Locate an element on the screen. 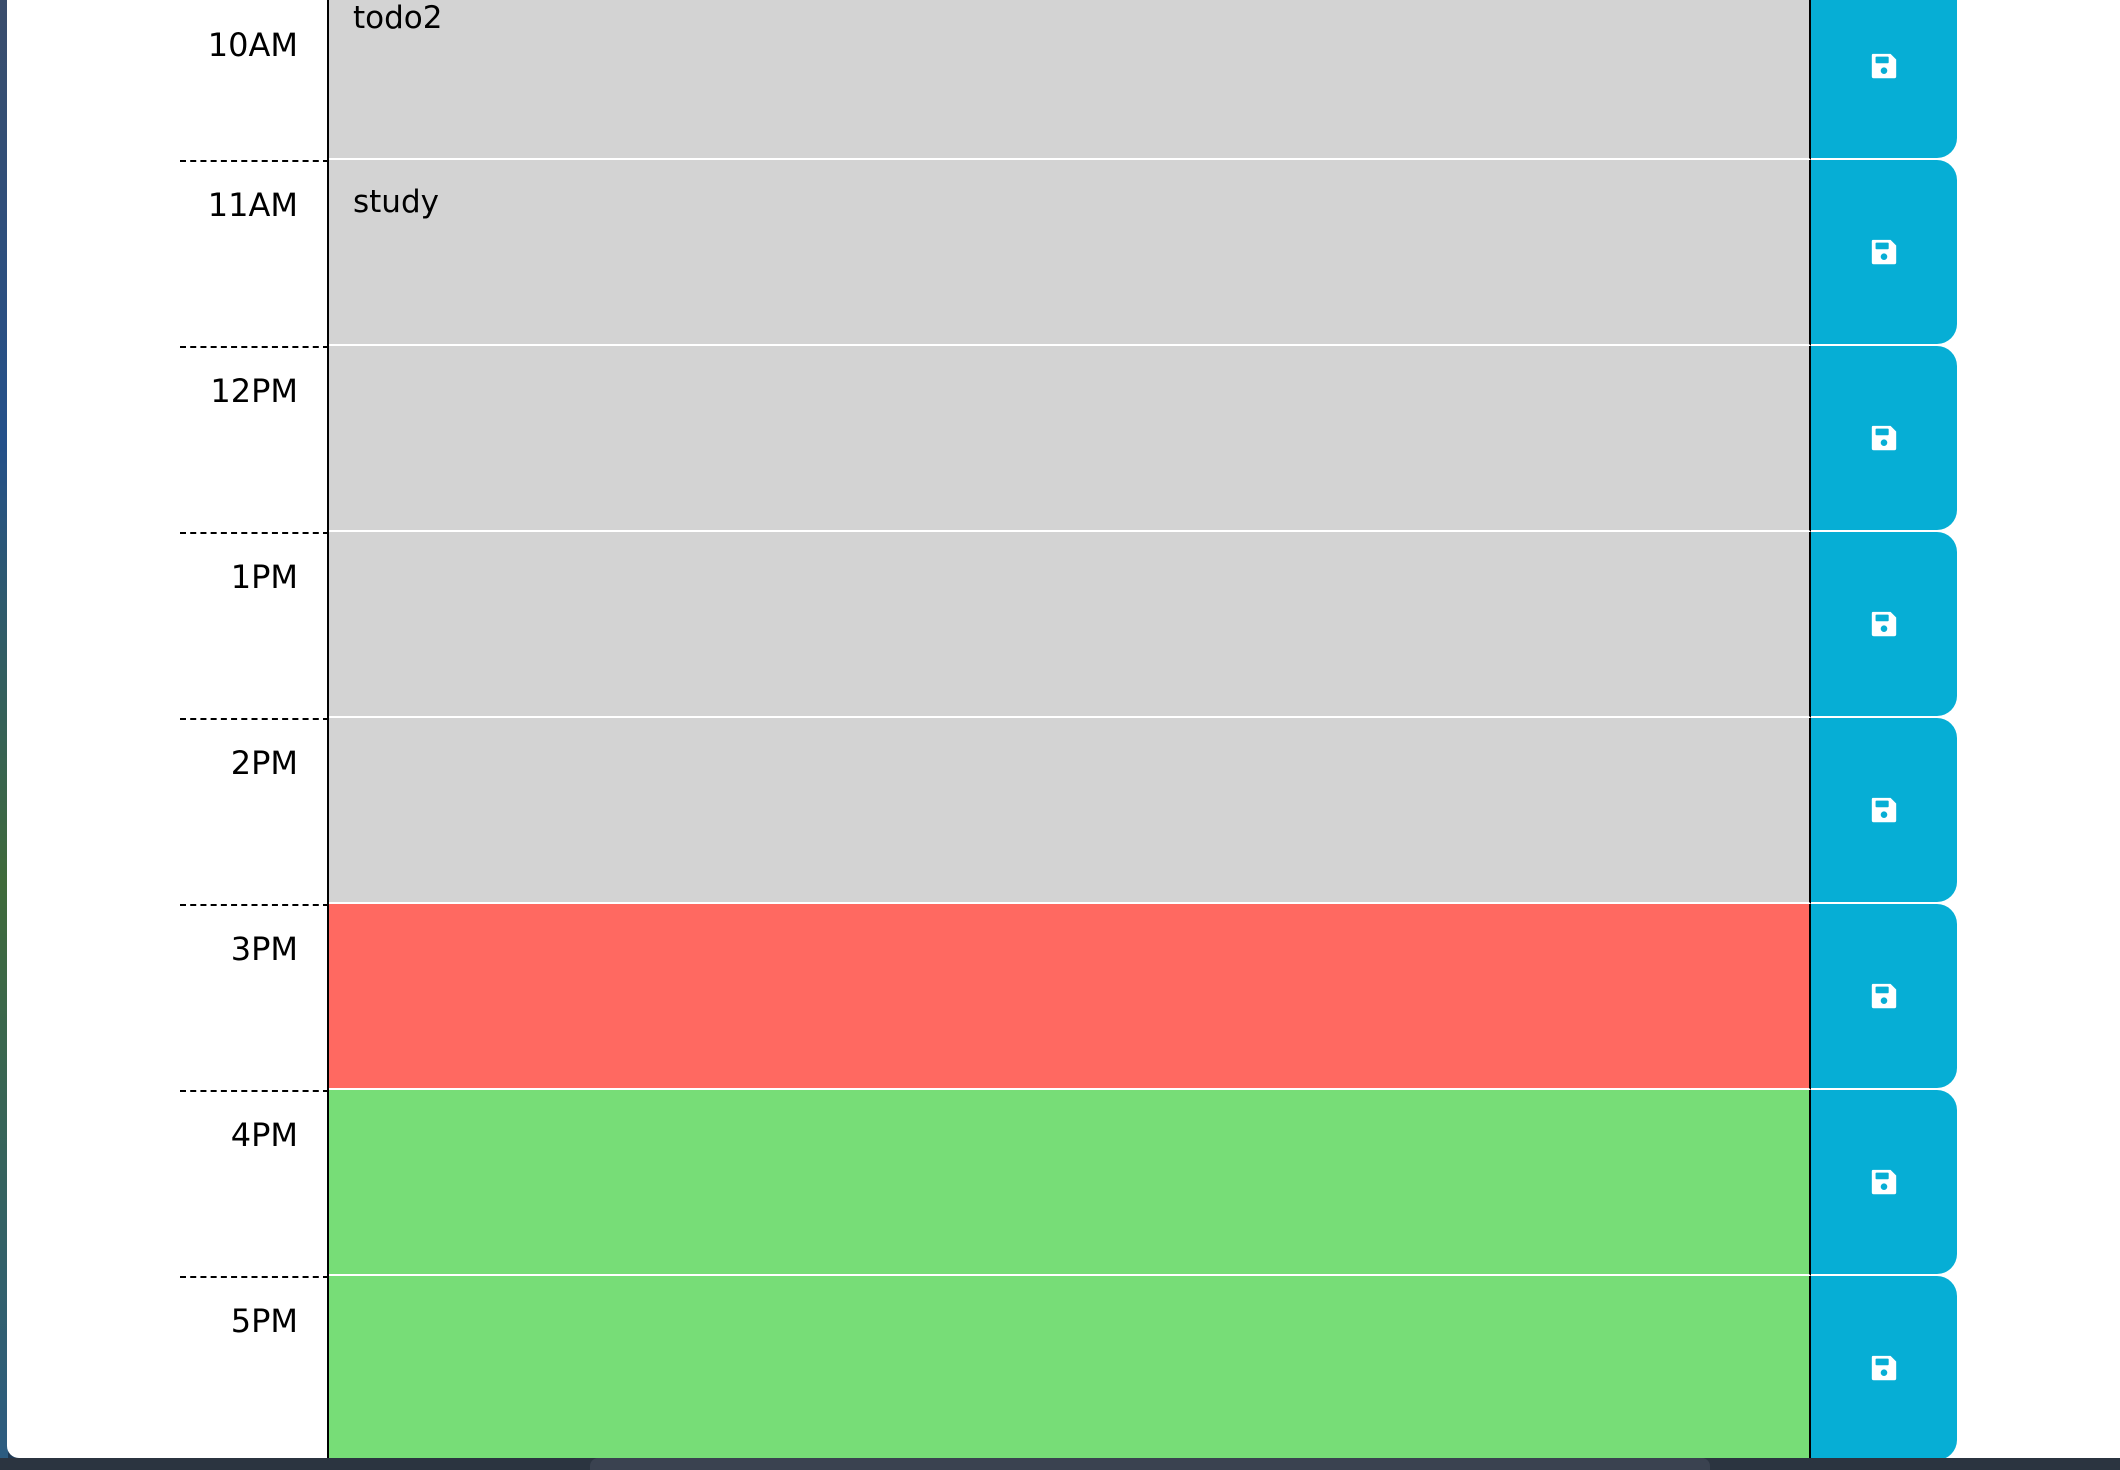  save-button-3pm is located at coordinates (1884, 996).